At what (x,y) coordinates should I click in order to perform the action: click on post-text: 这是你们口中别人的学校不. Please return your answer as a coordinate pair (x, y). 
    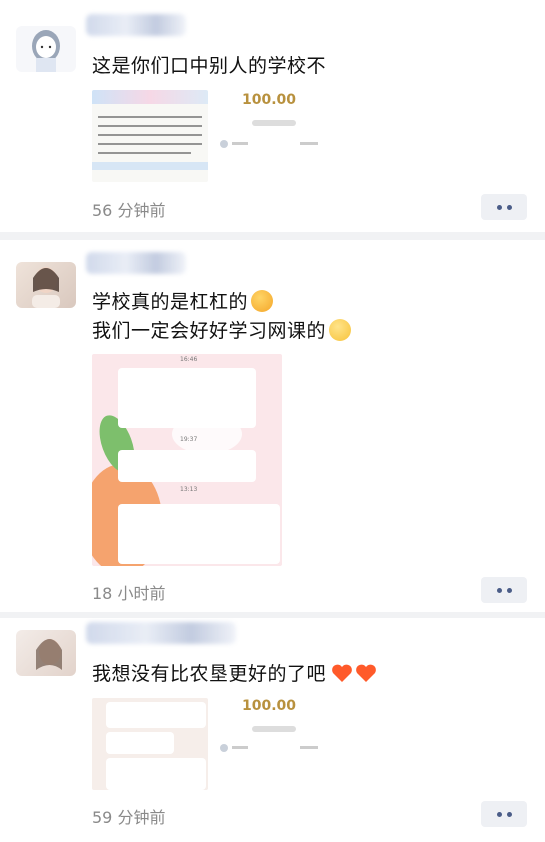
    Looking at the image, I should click on (209, 66).